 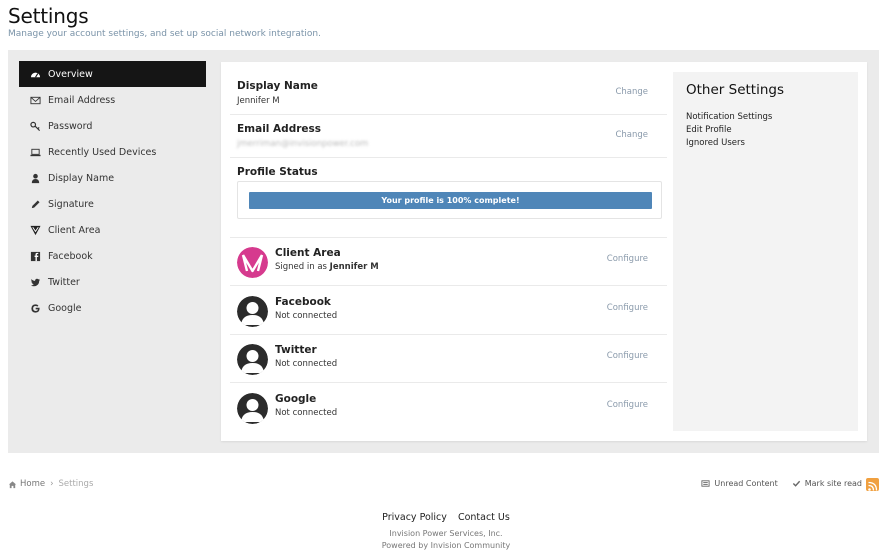 I want to click on sidebar-item-label: Email Address, so click(x=82, y=100).